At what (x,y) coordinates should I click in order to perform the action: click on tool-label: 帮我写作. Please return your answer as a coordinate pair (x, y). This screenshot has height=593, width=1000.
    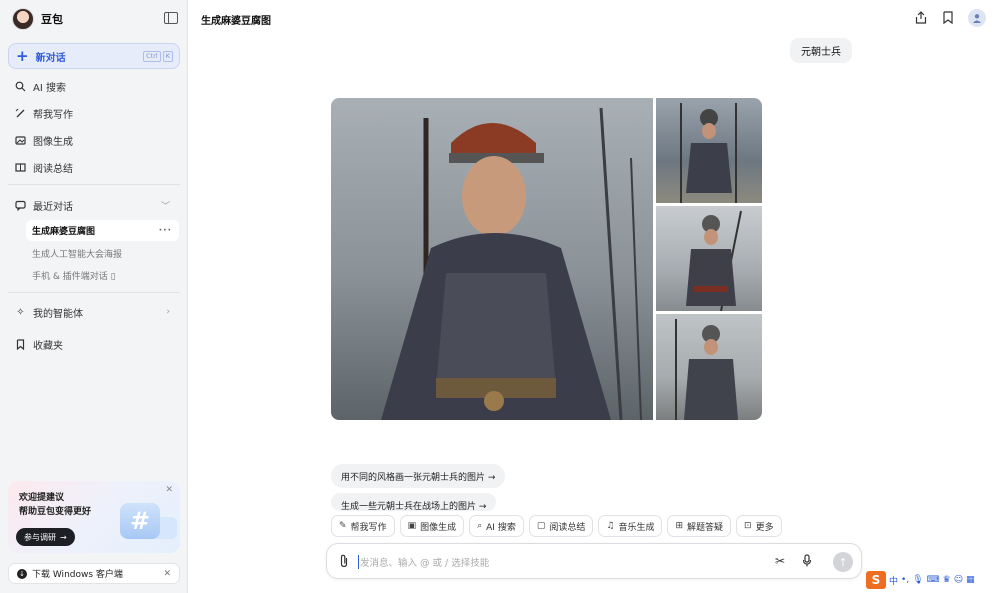
    Looking at the image, I should click on (368, 527).